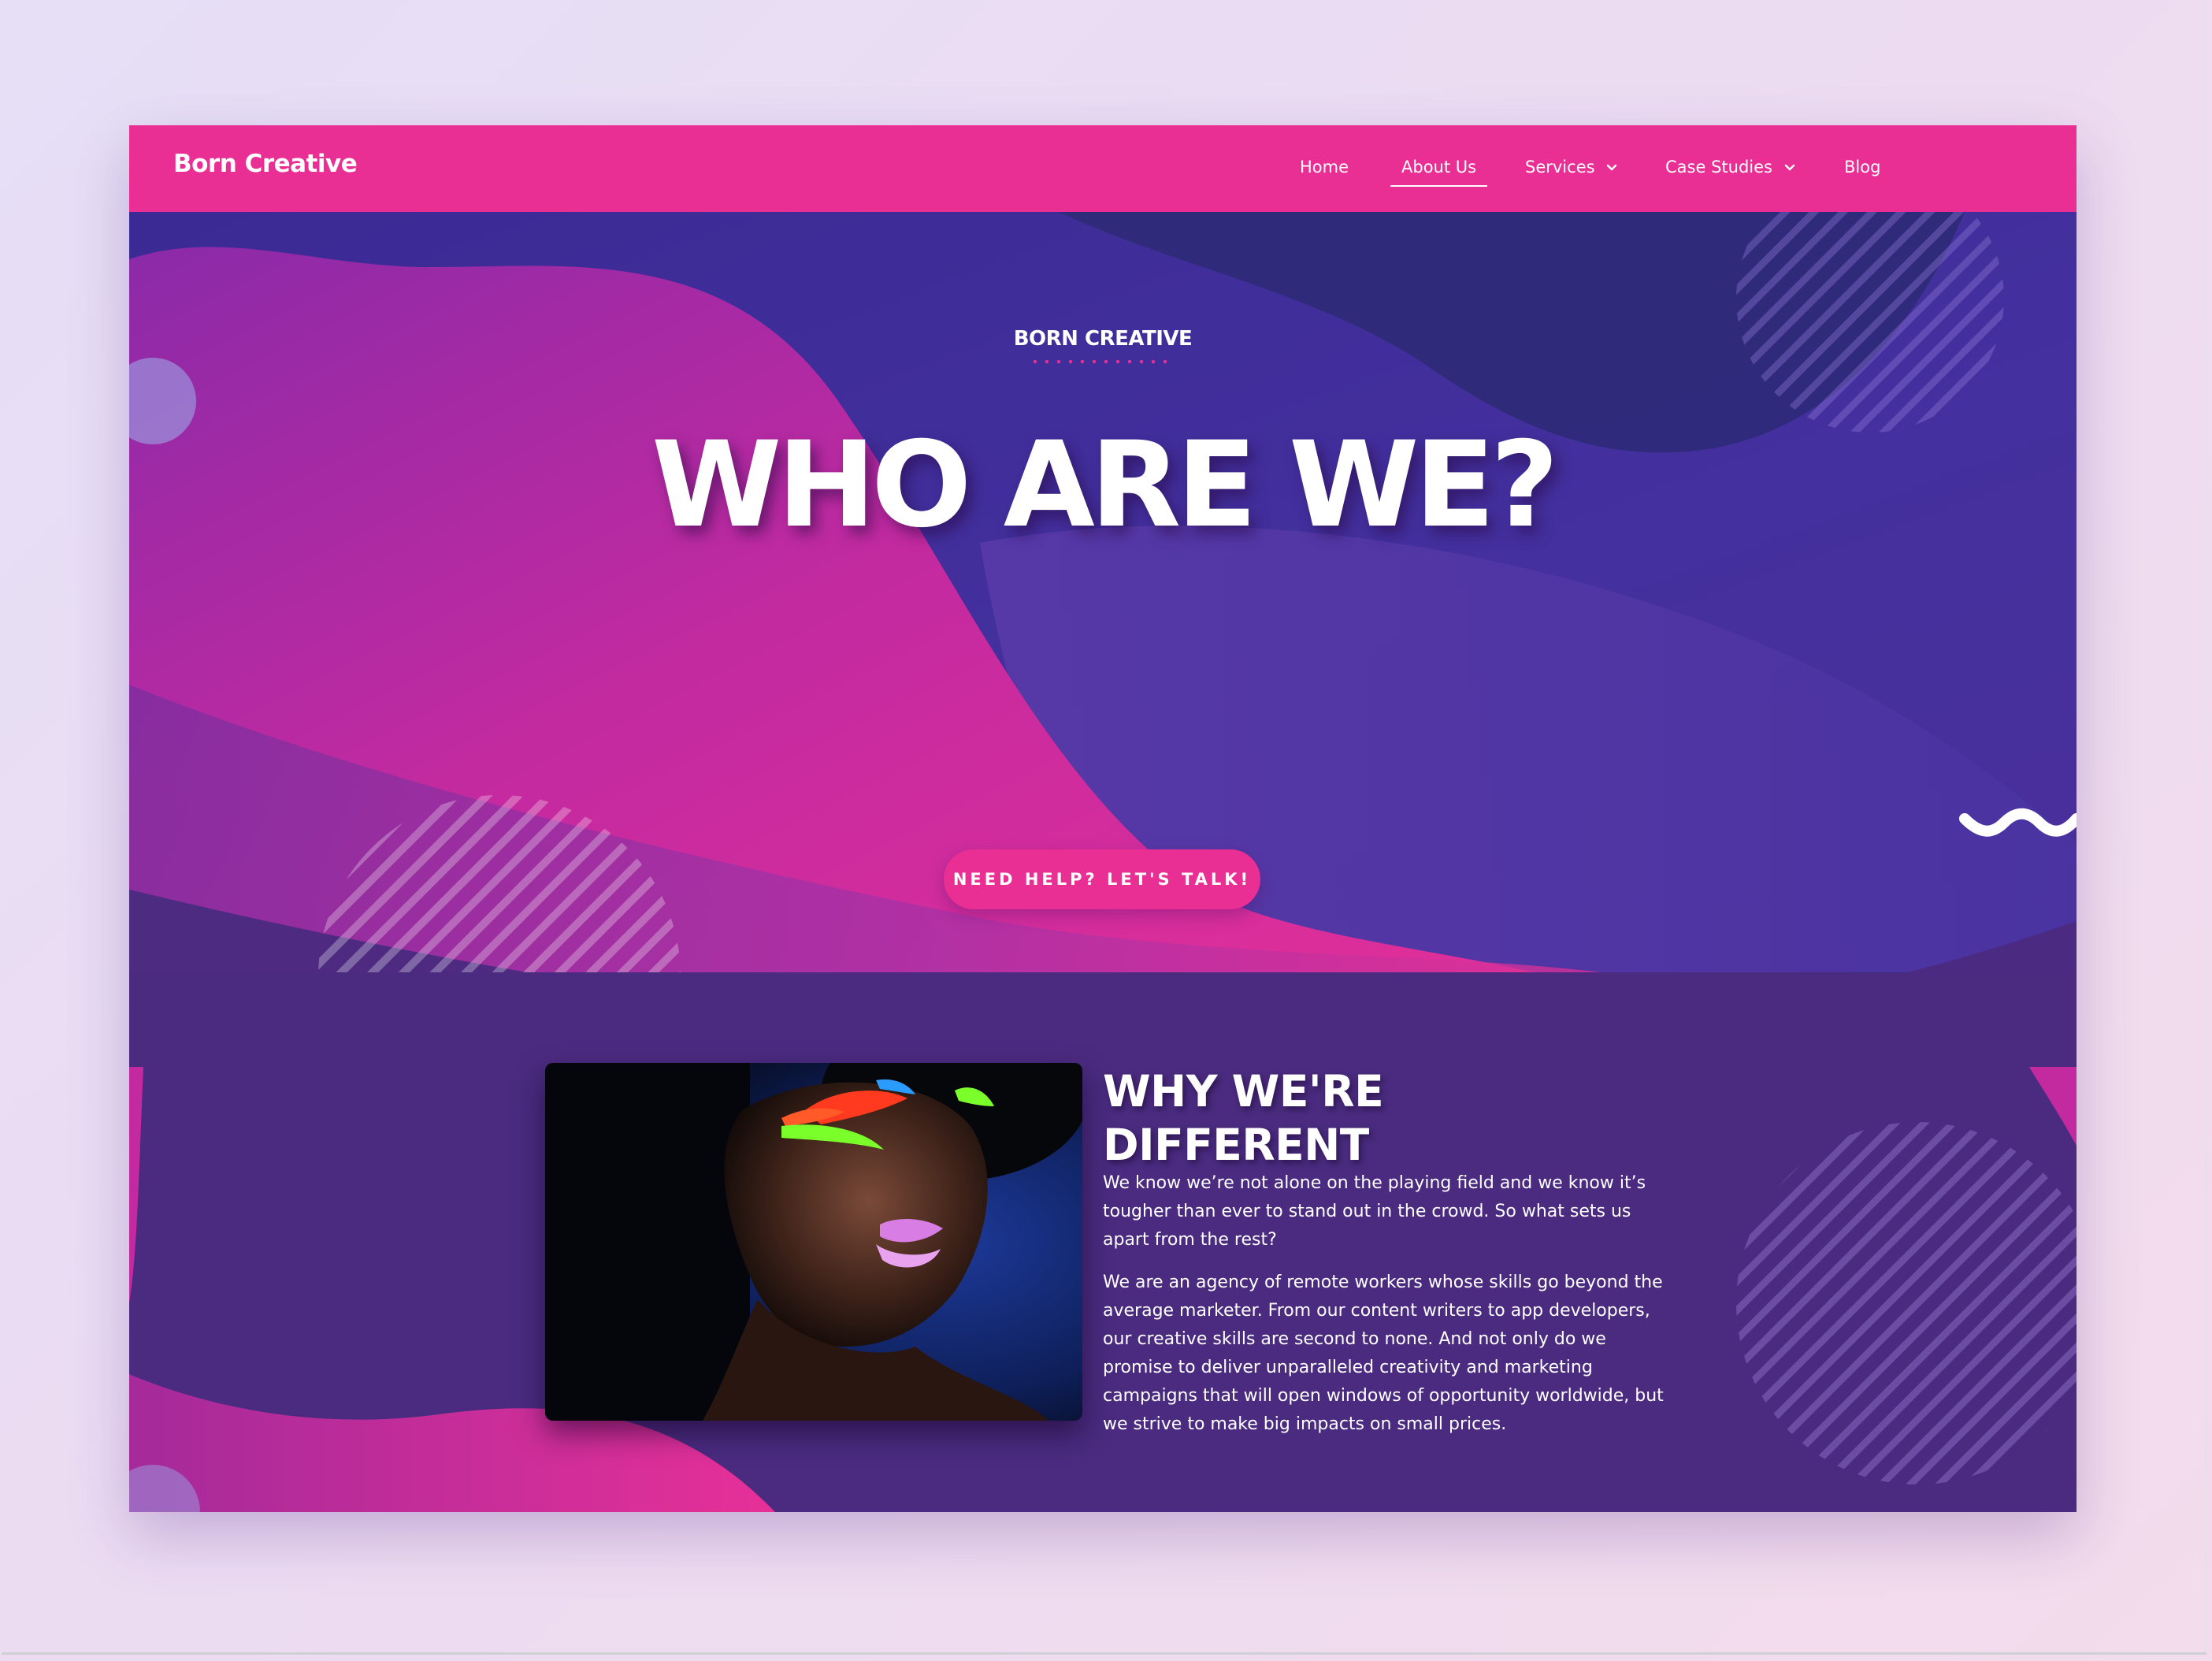  Describe the element at coordinates (1102, 879) in the screenshot. I see `cta-button: NEED HELP? LET'S TALK!` at that location.